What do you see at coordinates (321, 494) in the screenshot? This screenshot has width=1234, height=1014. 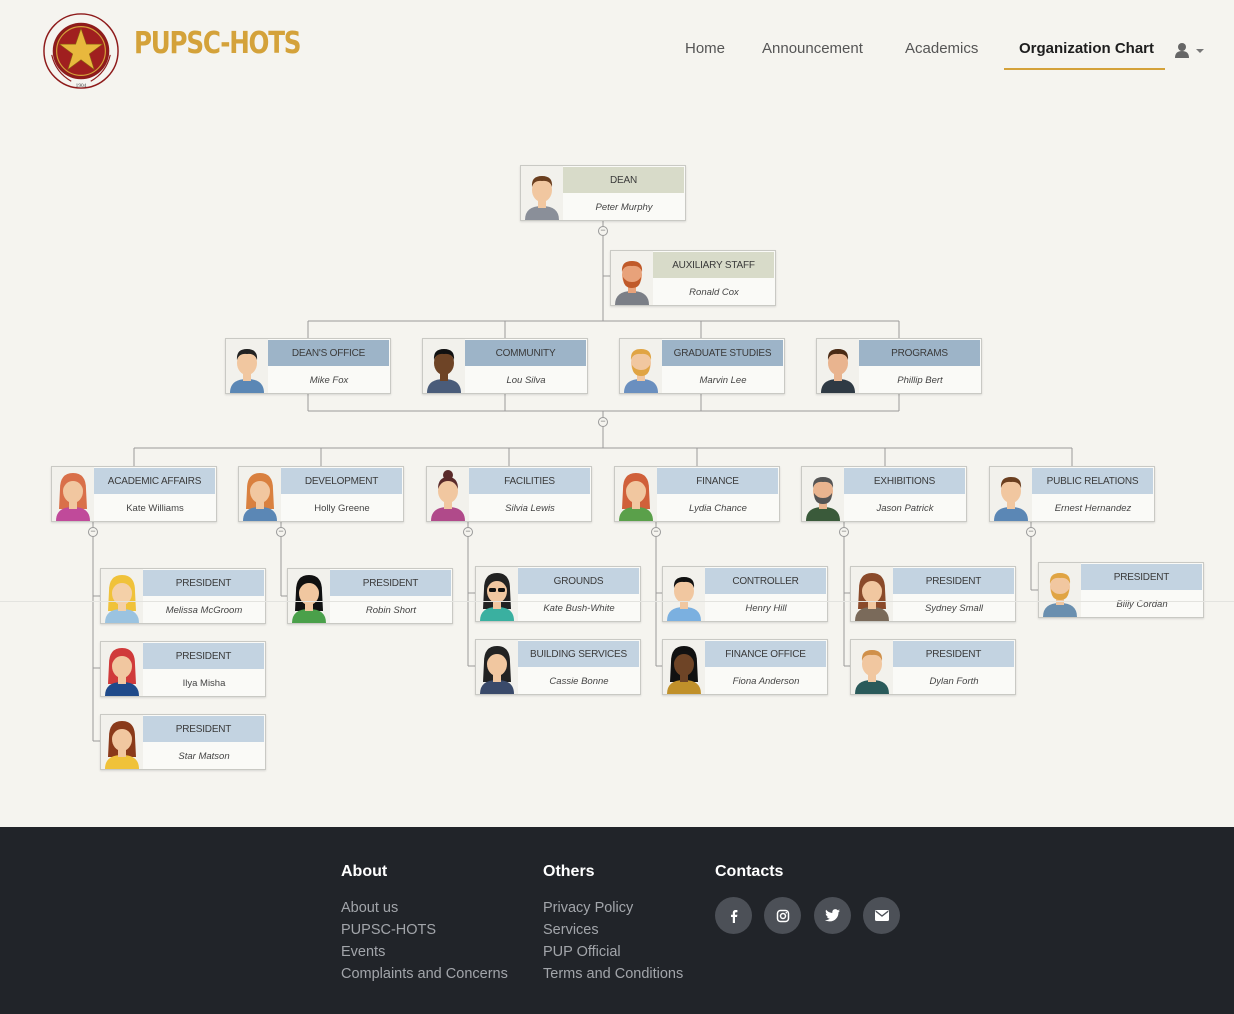 I see `org-card-development: DEVELOPMENT Holly Greene` at bounding box center [321, 494].